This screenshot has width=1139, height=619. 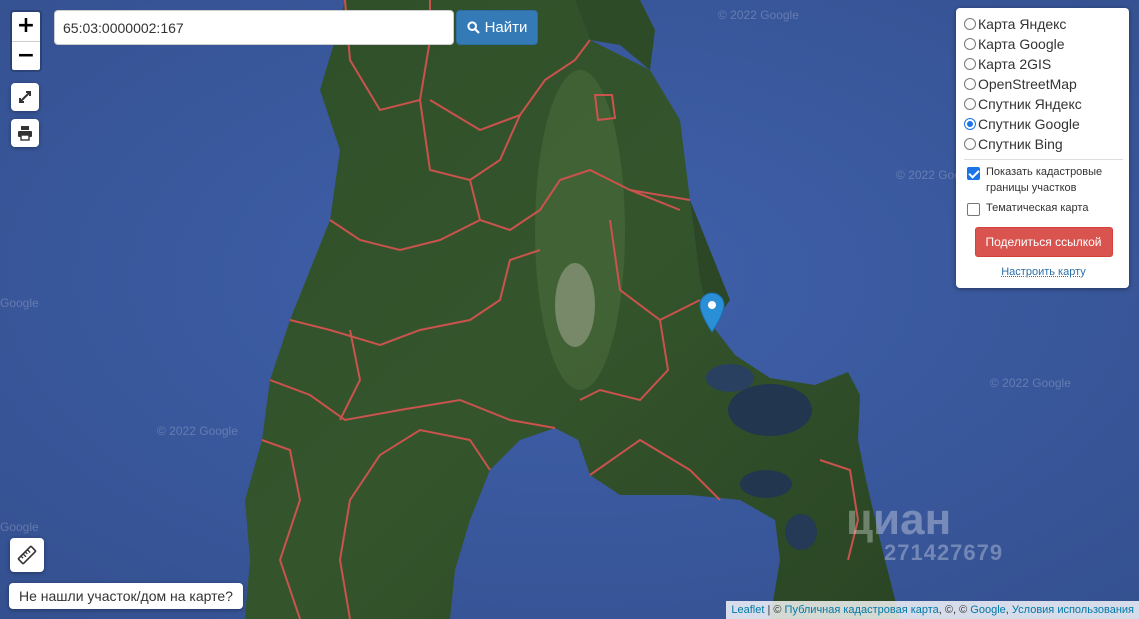 What do you see at coordinates (1037, 208) in the screenshot?
I see `thematic-map-label: Тематическая карта` at bounding box center [1037, 208].